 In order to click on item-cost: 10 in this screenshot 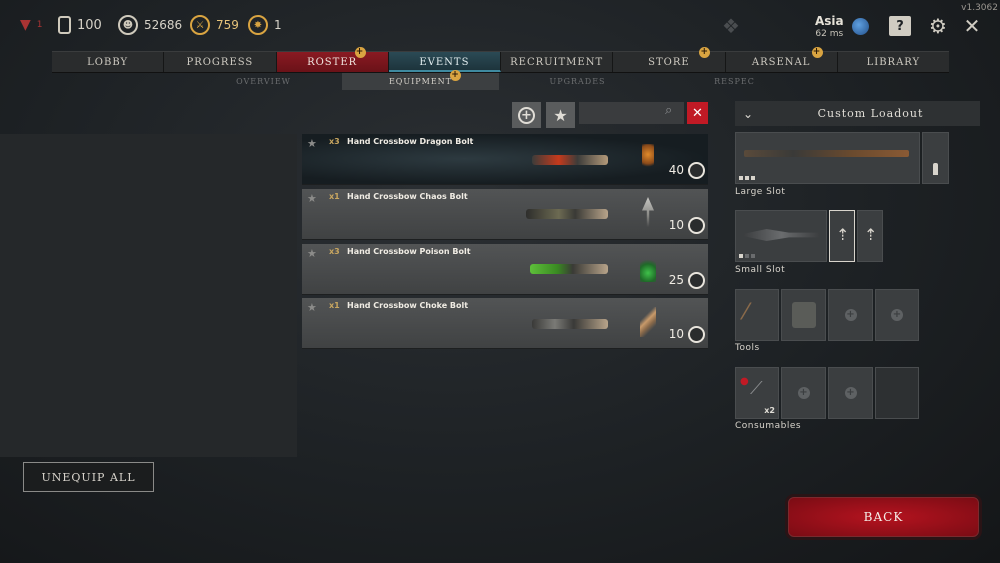, I will do `click(676, 334)`.